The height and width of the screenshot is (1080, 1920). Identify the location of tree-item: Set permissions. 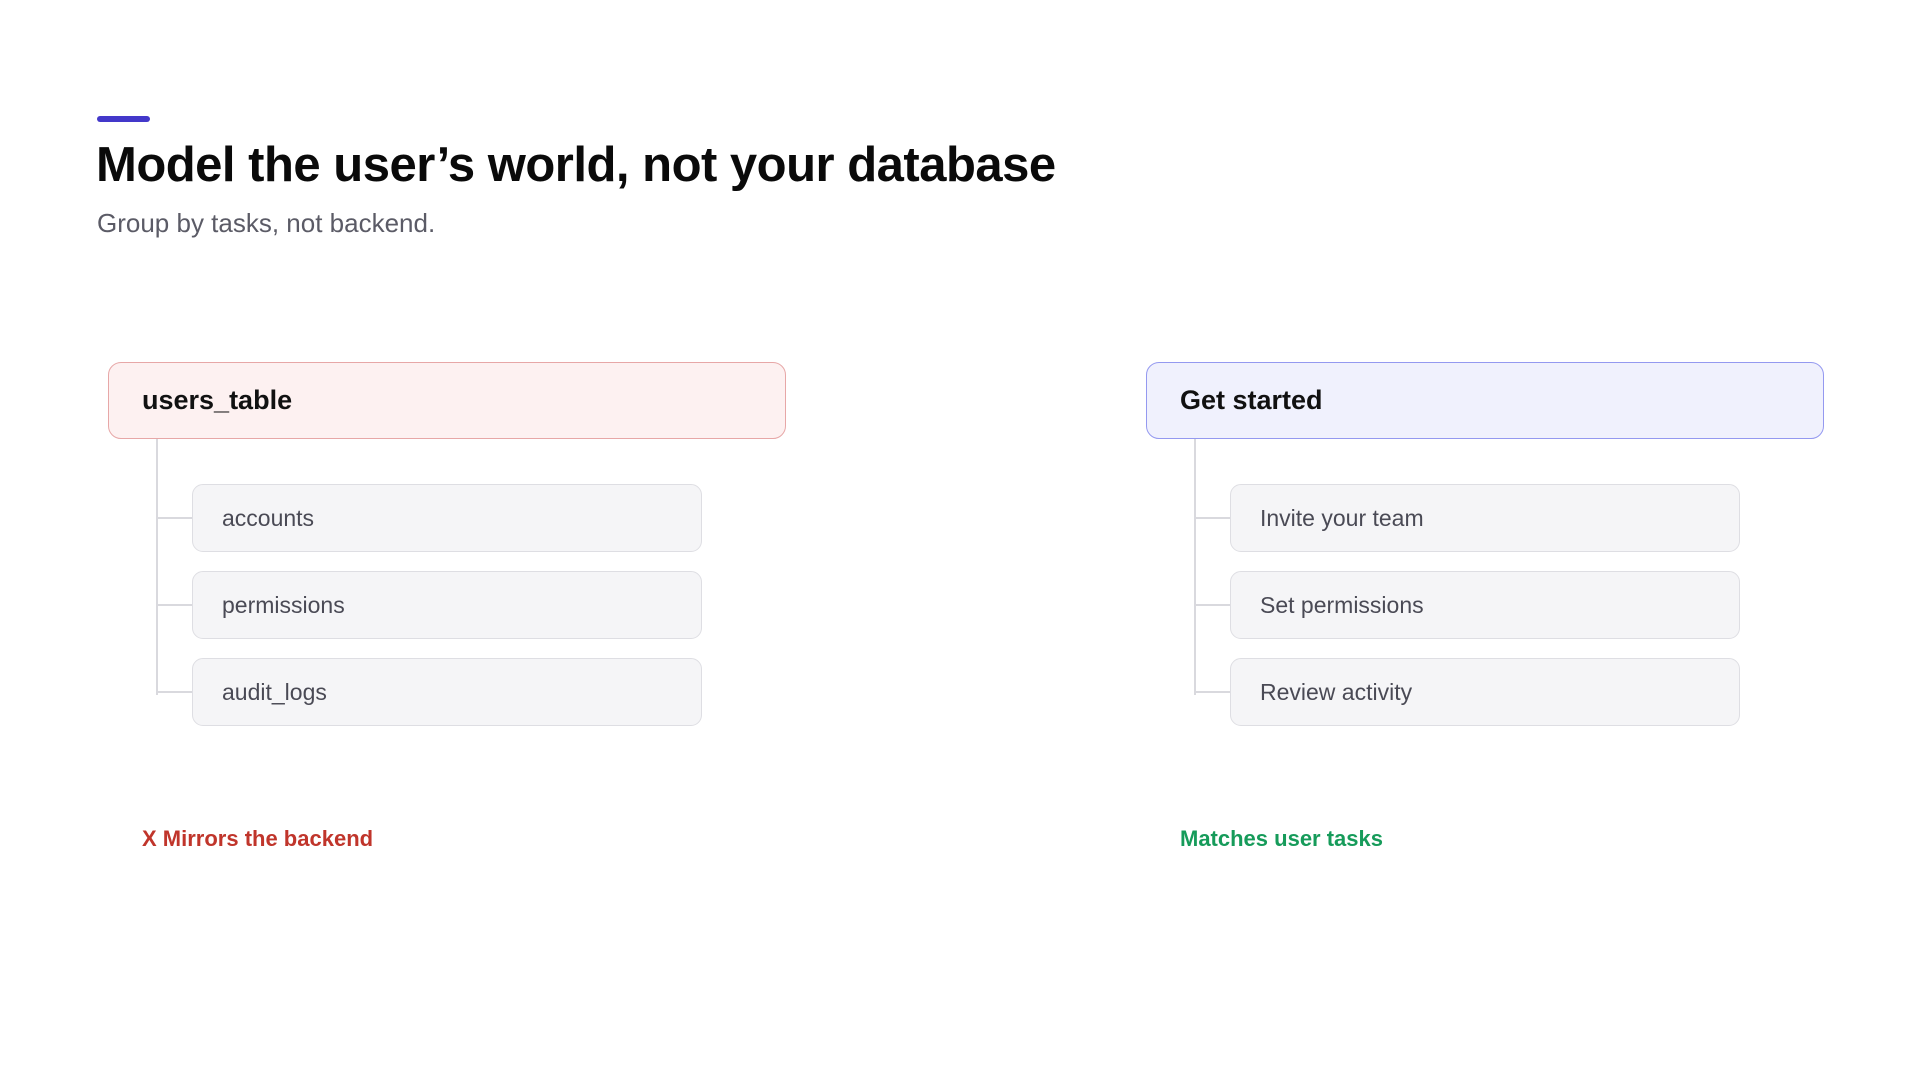
(1467, 605).